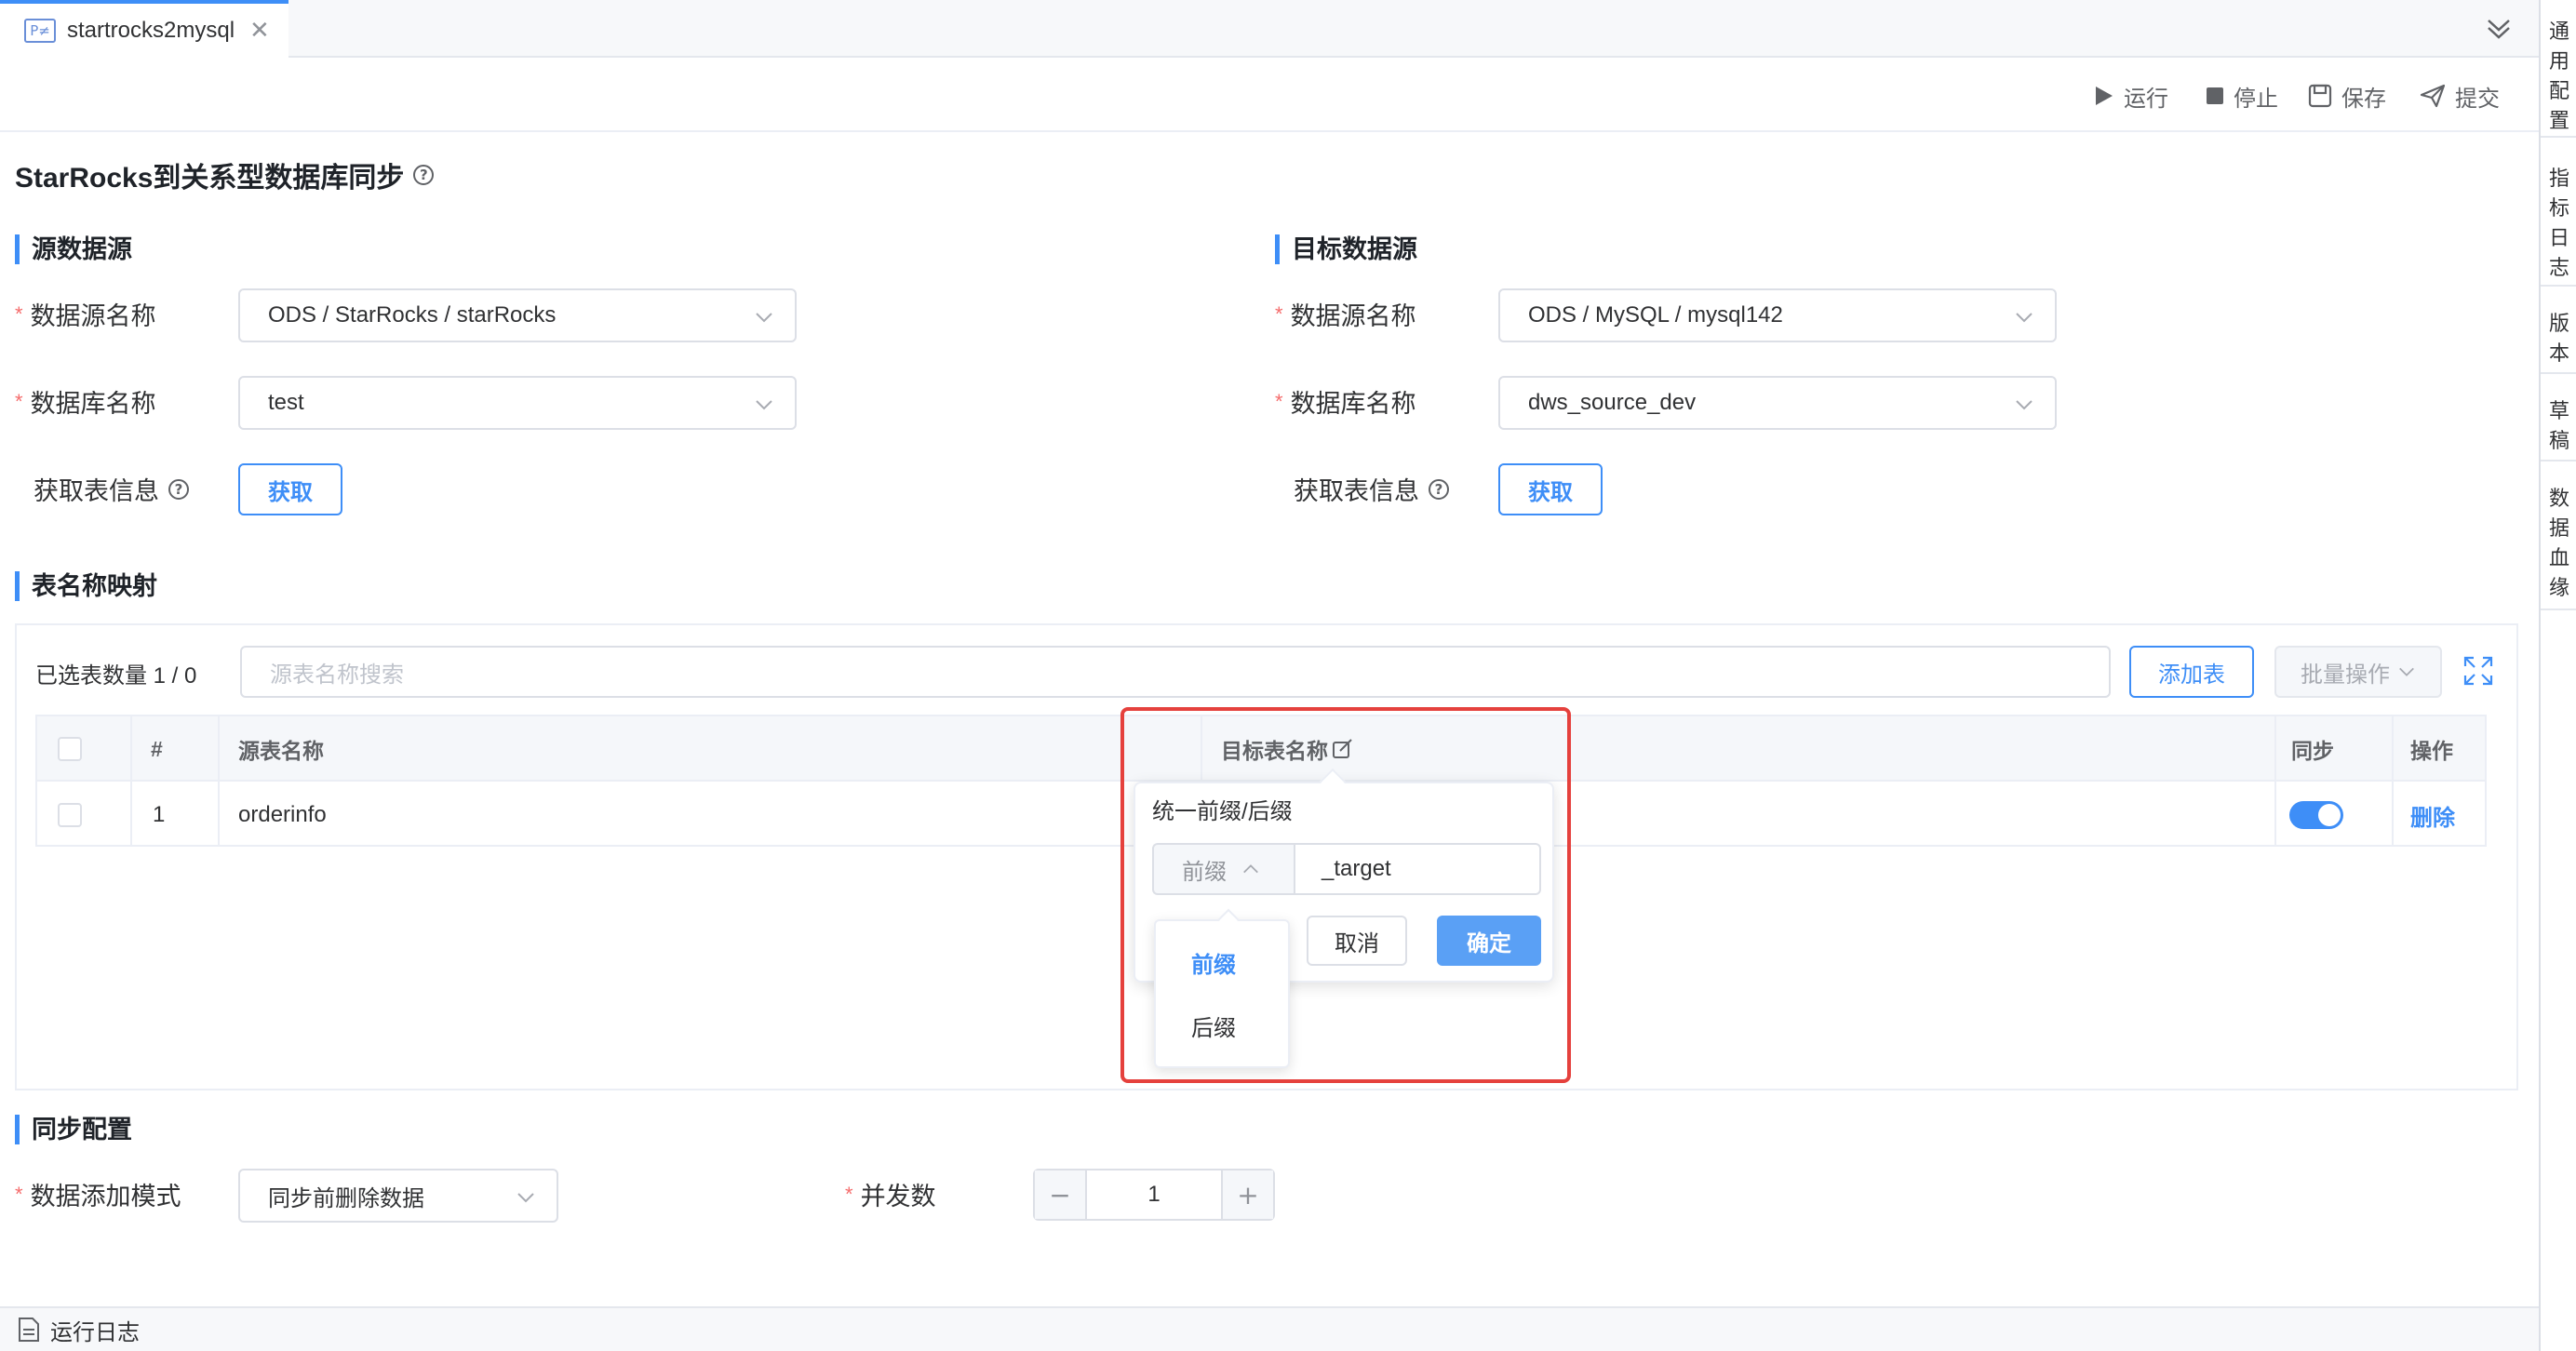  Describe the element at coordinates (2460, 96) in the screenshot. I see `submit-button: 提交` at that location.